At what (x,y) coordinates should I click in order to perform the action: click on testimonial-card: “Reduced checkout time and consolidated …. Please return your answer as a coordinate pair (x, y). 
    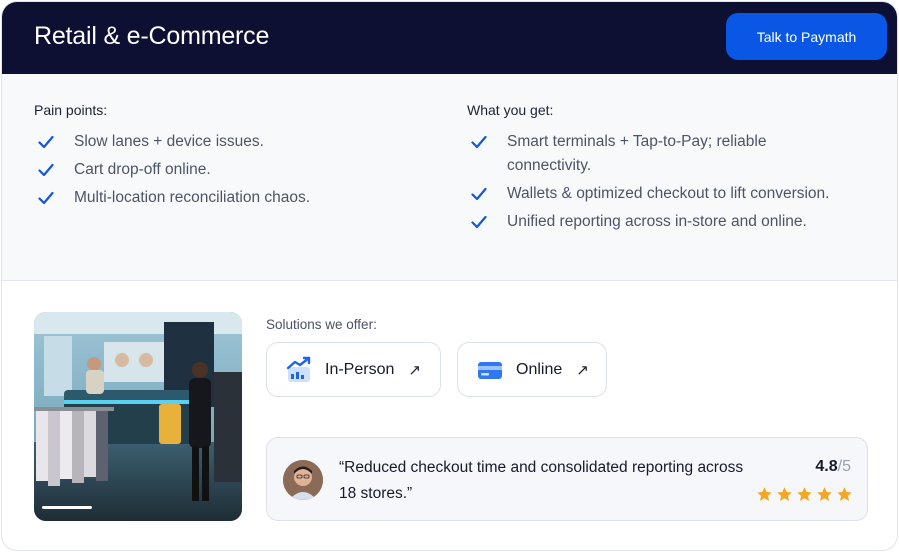
    Looking at the image, I should click on (567, 479).